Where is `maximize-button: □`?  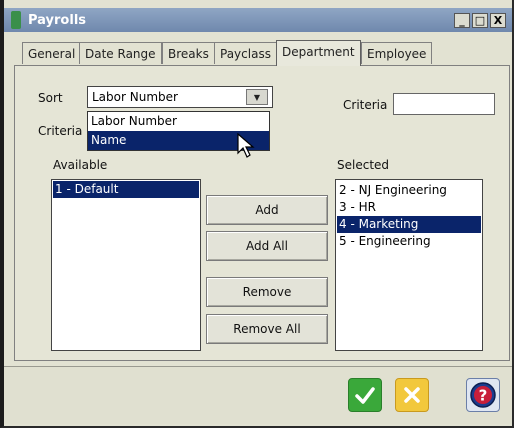
maximize-button: □ is located at coordinates (480, 20).